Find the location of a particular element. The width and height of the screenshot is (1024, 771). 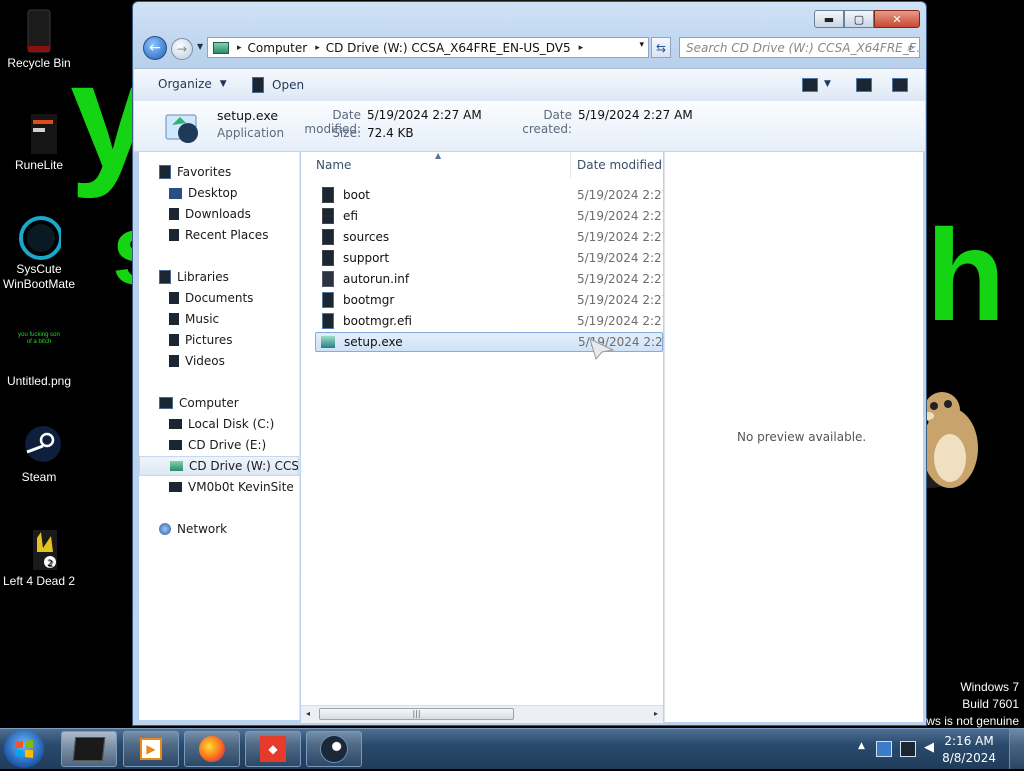

file-row-efi: efi 5/19/2024 2:27 AM is located at coordinates (489, 216).